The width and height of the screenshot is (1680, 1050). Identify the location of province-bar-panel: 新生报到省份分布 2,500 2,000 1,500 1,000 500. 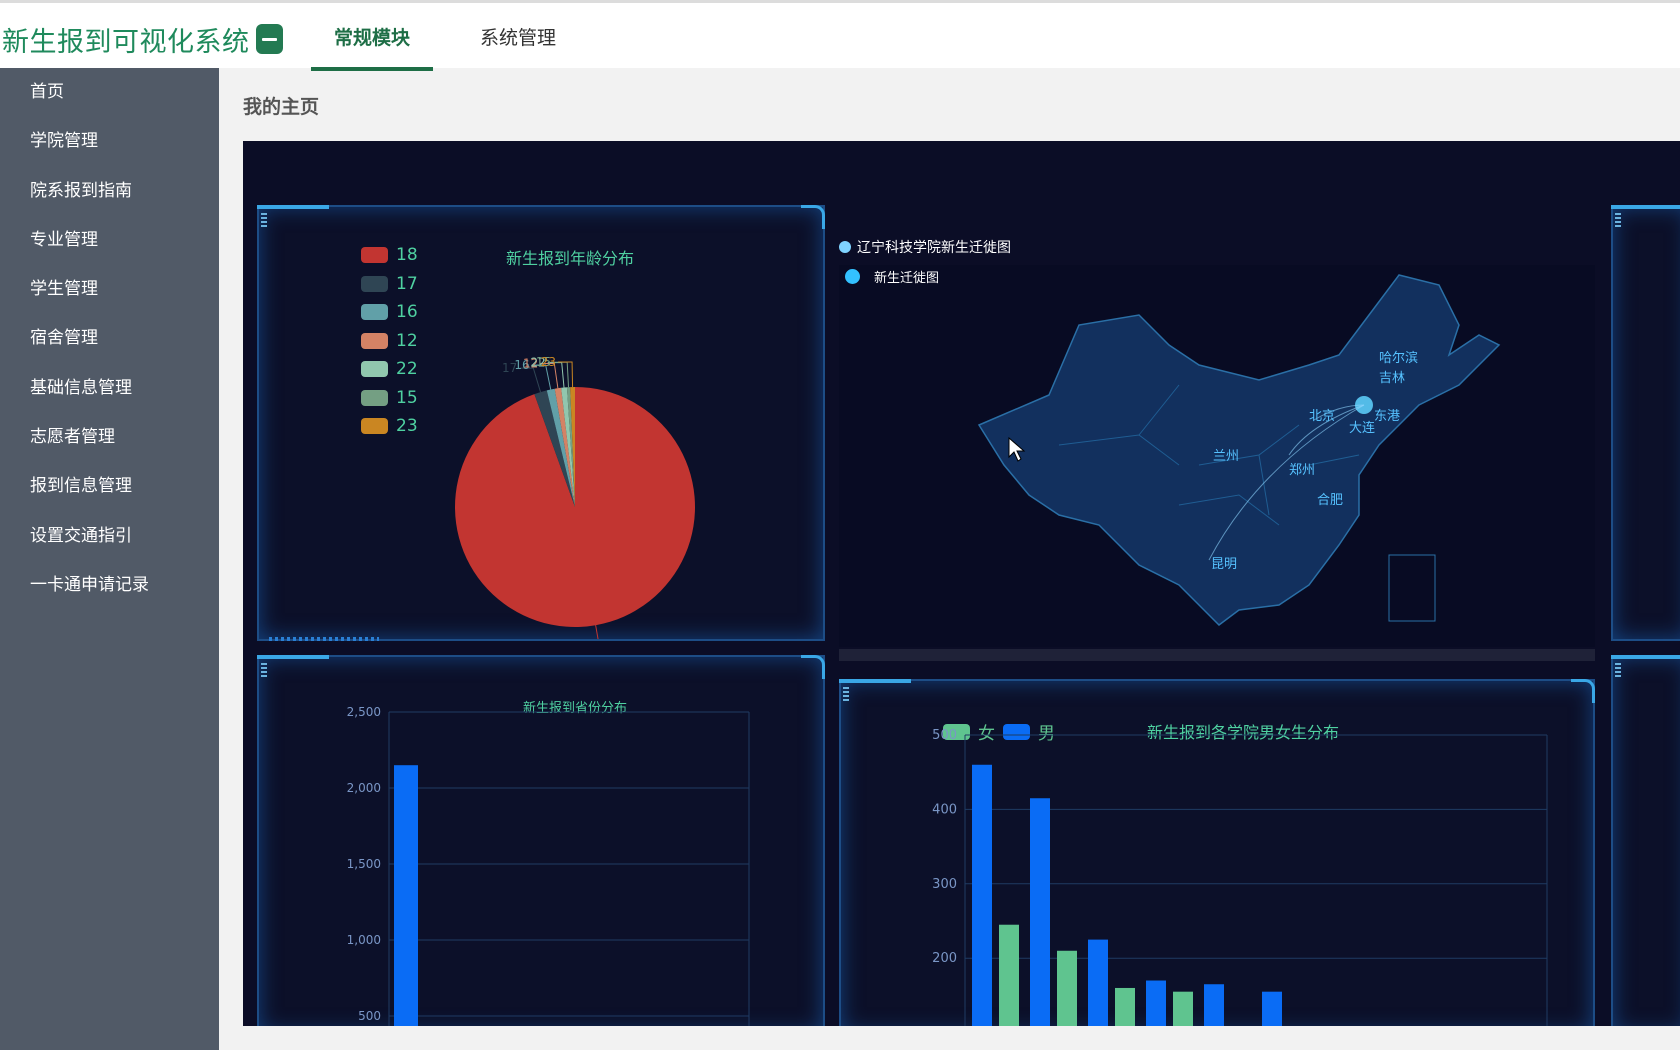
(541, 840).